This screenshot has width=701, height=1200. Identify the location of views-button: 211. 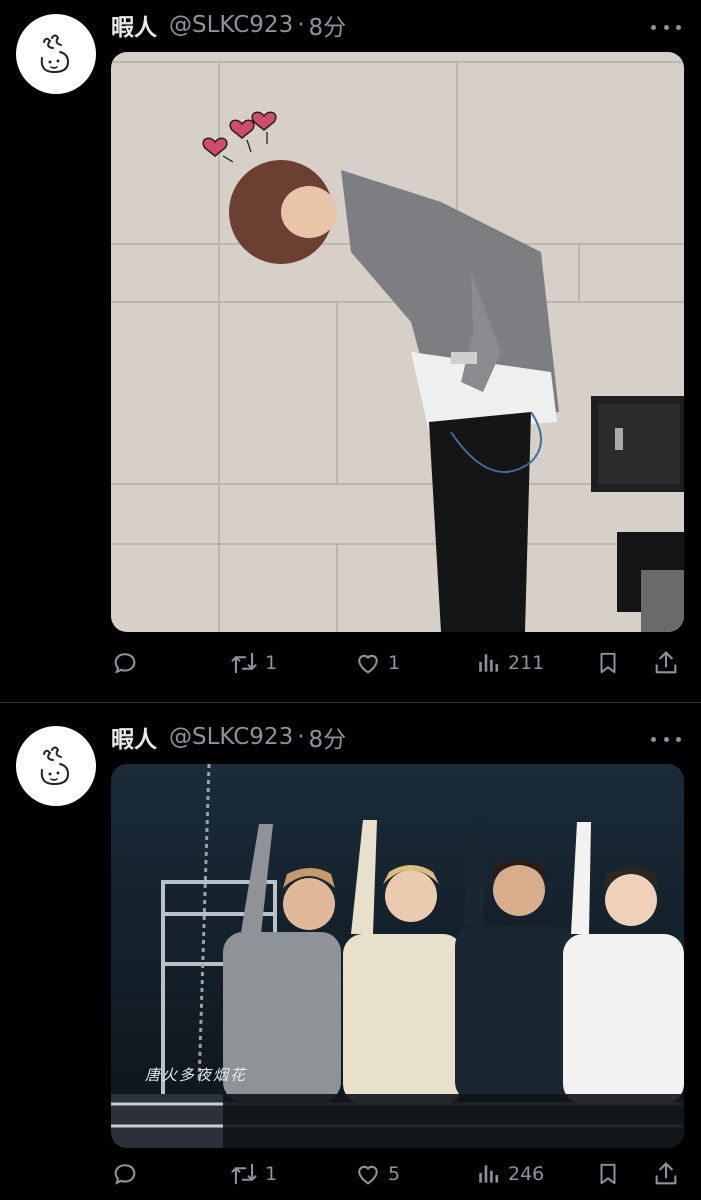
(510, 663).